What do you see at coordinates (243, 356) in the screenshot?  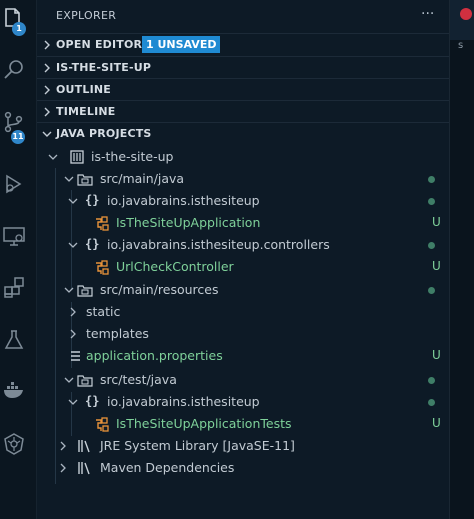 I see `tree-item-file: application.properties U` at bounding box center [243, 356].